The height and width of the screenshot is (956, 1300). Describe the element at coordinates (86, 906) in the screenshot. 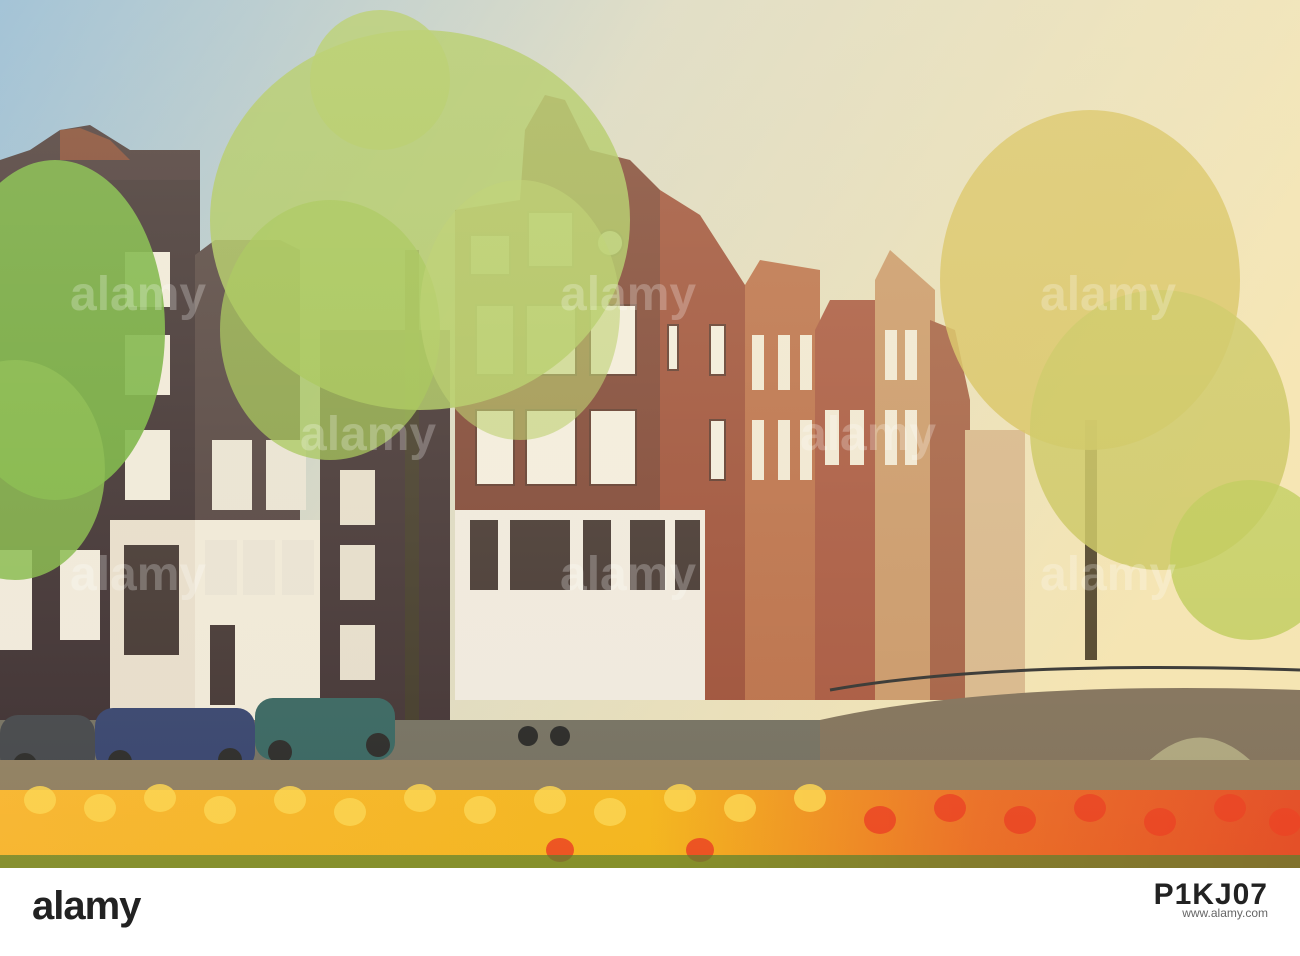

I see `alamy-logo: alamy` at that location.